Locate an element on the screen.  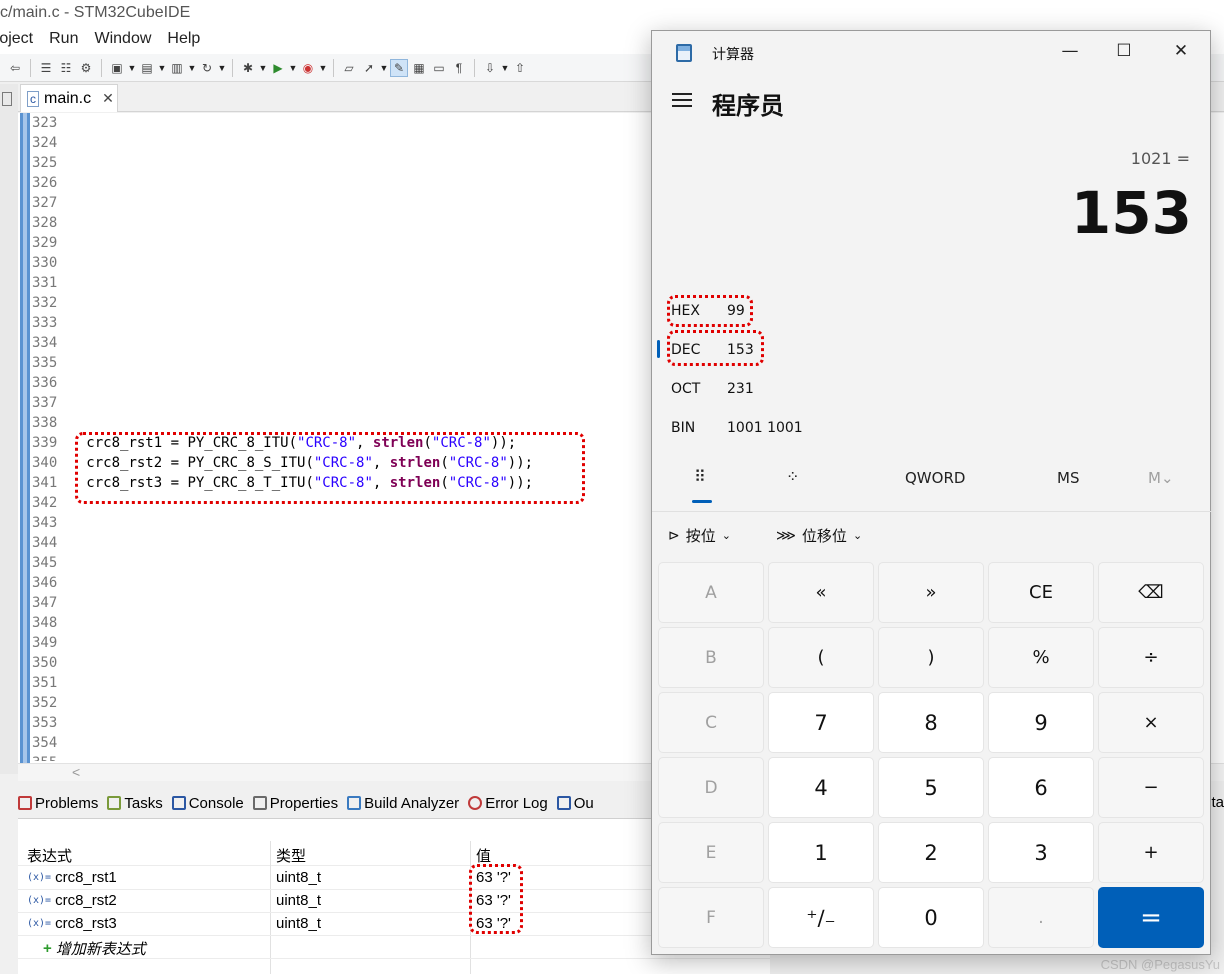
open-folder-icon: ▱ is located at coordinates (349, 68).